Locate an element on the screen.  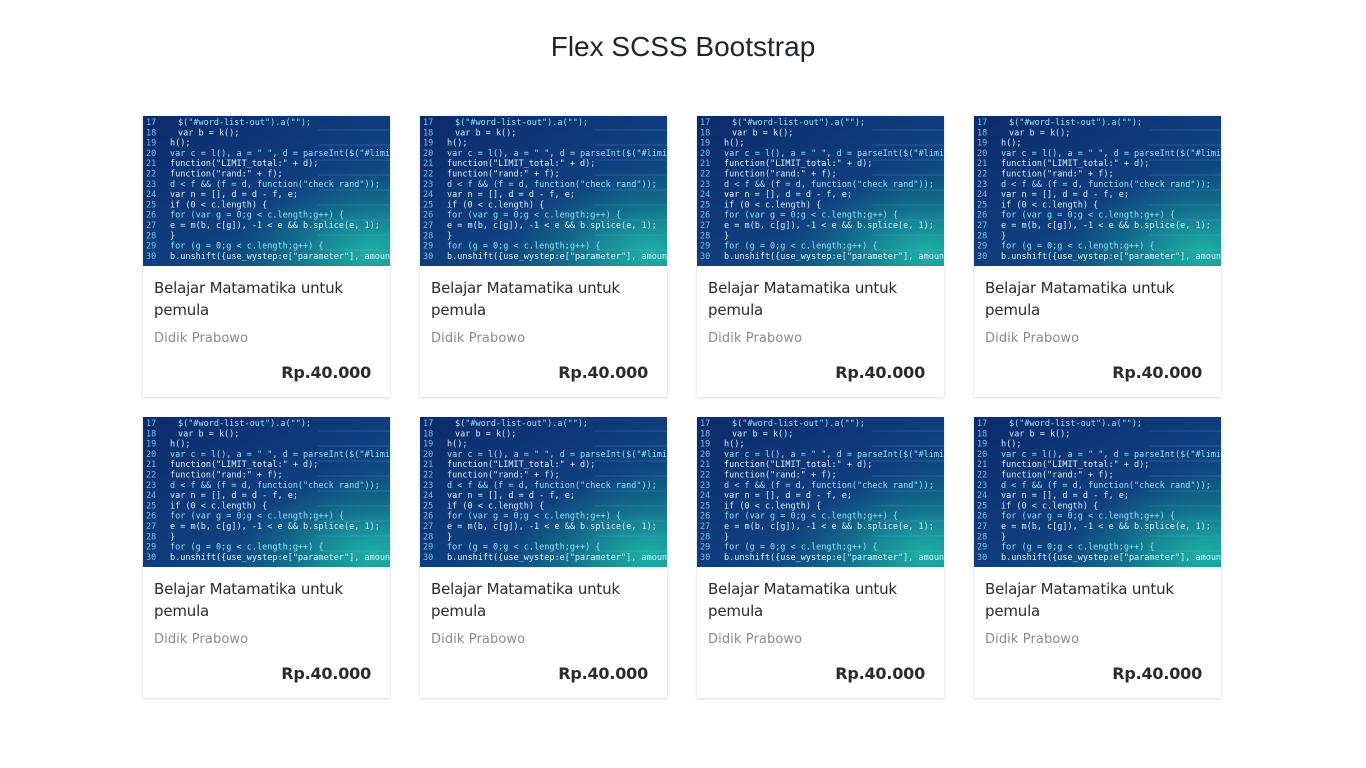
code-line-number: 21 is located at coordinates (982, 465).